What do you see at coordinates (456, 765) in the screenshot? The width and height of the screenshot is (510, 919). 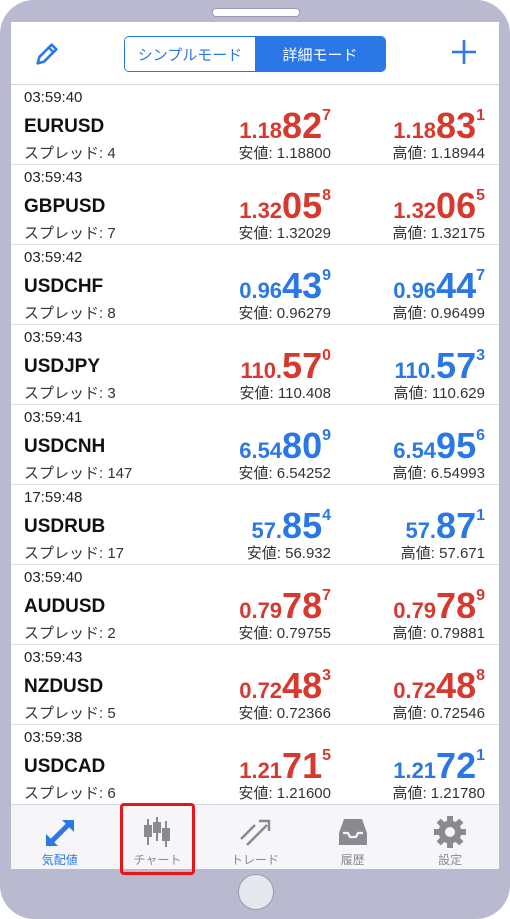 I see `ask-price-big: 72` at bounding box center [456, 765].